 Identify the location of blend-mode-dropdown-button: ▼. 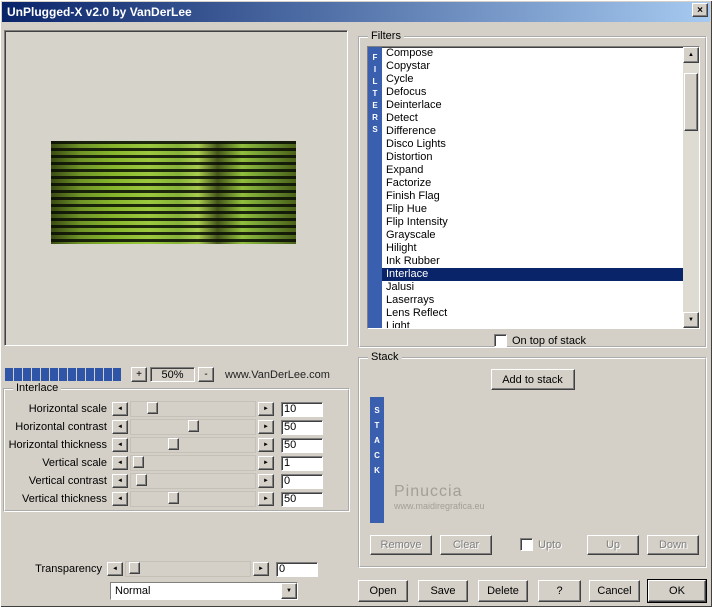
(289, 591).